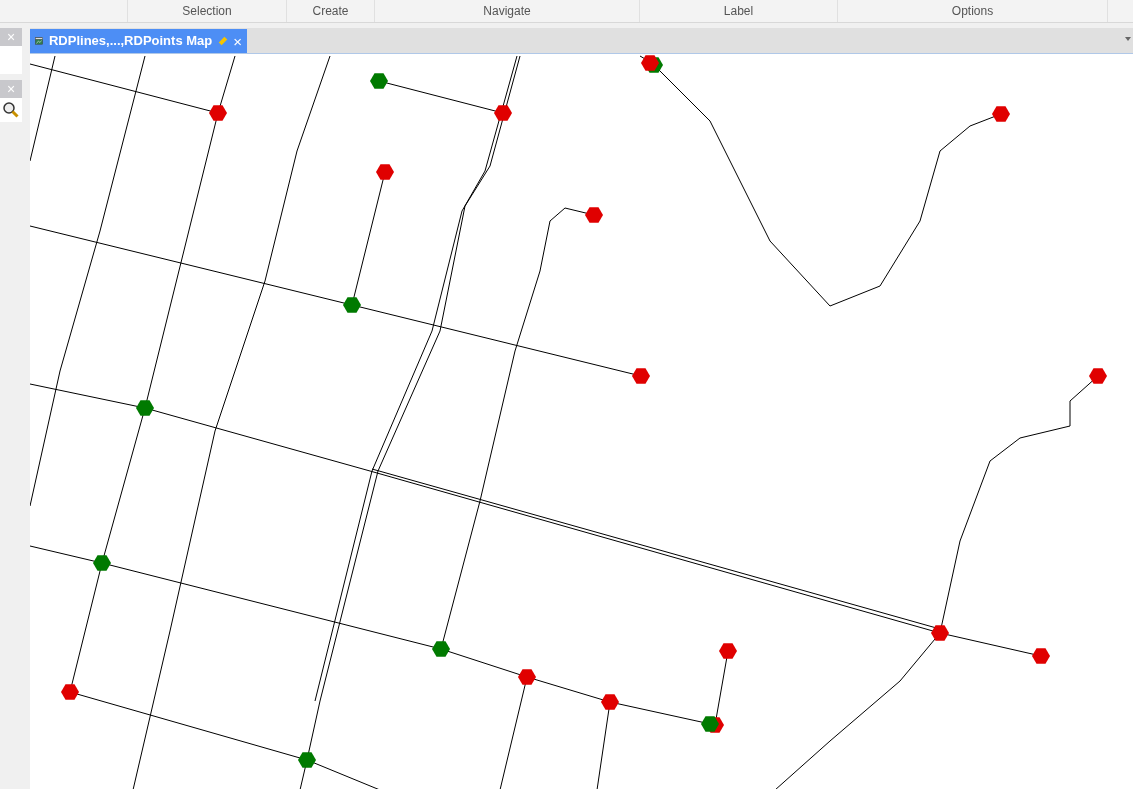 This screenshot has height=789, width=1133. What do you see at coordinates (507, 11) in the screenshot?
I see `ribbon-group-label: Navigate` at bounding box center [507, 11].